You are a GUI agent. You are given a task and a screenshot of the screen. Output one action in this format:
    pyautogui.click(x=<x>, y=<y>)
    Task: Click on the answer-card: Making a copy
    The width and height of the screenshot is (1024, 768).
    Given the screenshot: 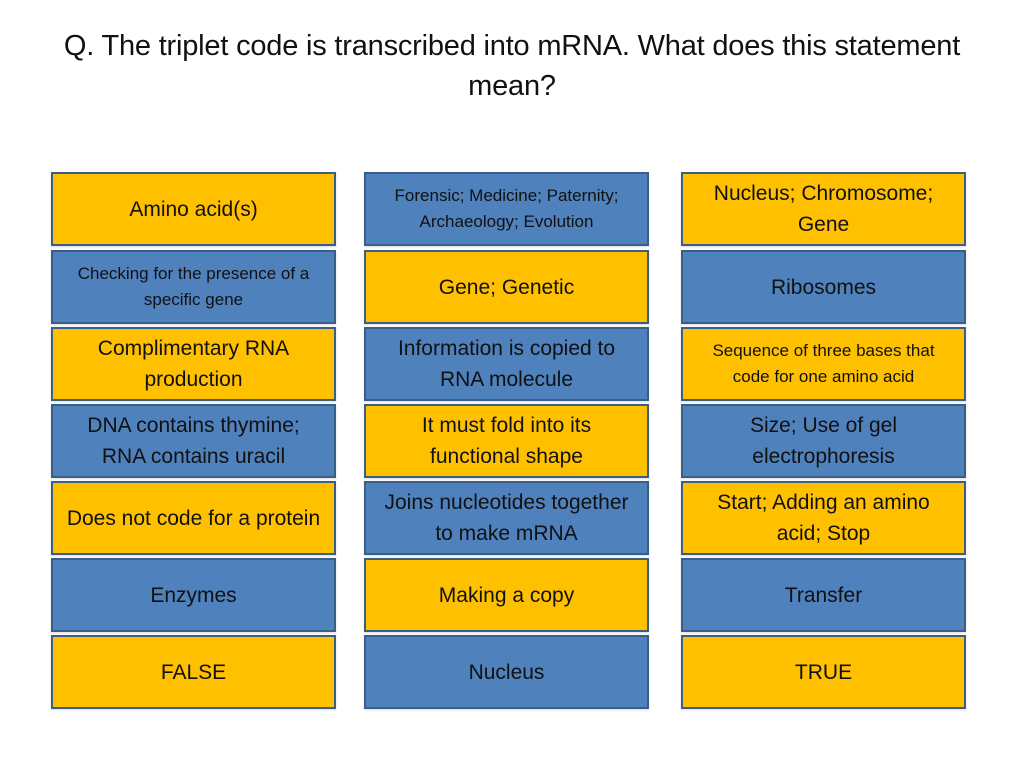 What is the action you would take?
    pyautogui.click(x=506, y=595)
    